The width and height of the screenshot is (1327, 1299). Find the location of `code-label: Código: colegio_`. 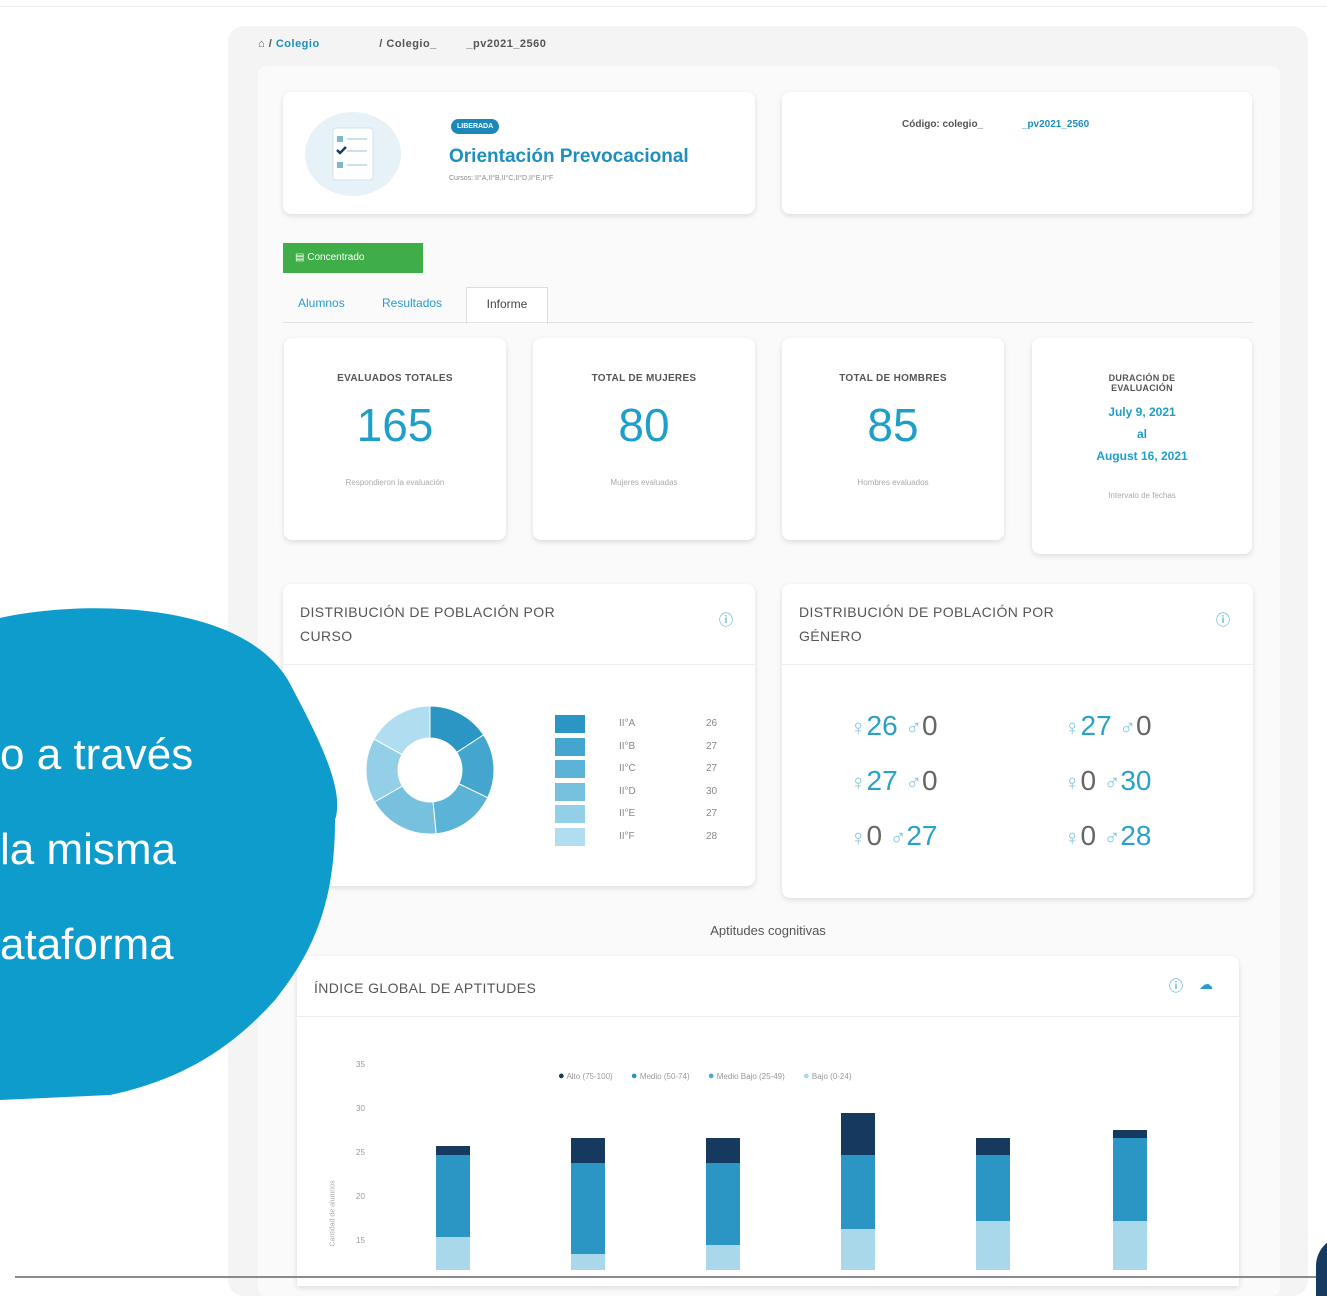

code-label: Código: colegio_ is located at coordinates (943, 124).